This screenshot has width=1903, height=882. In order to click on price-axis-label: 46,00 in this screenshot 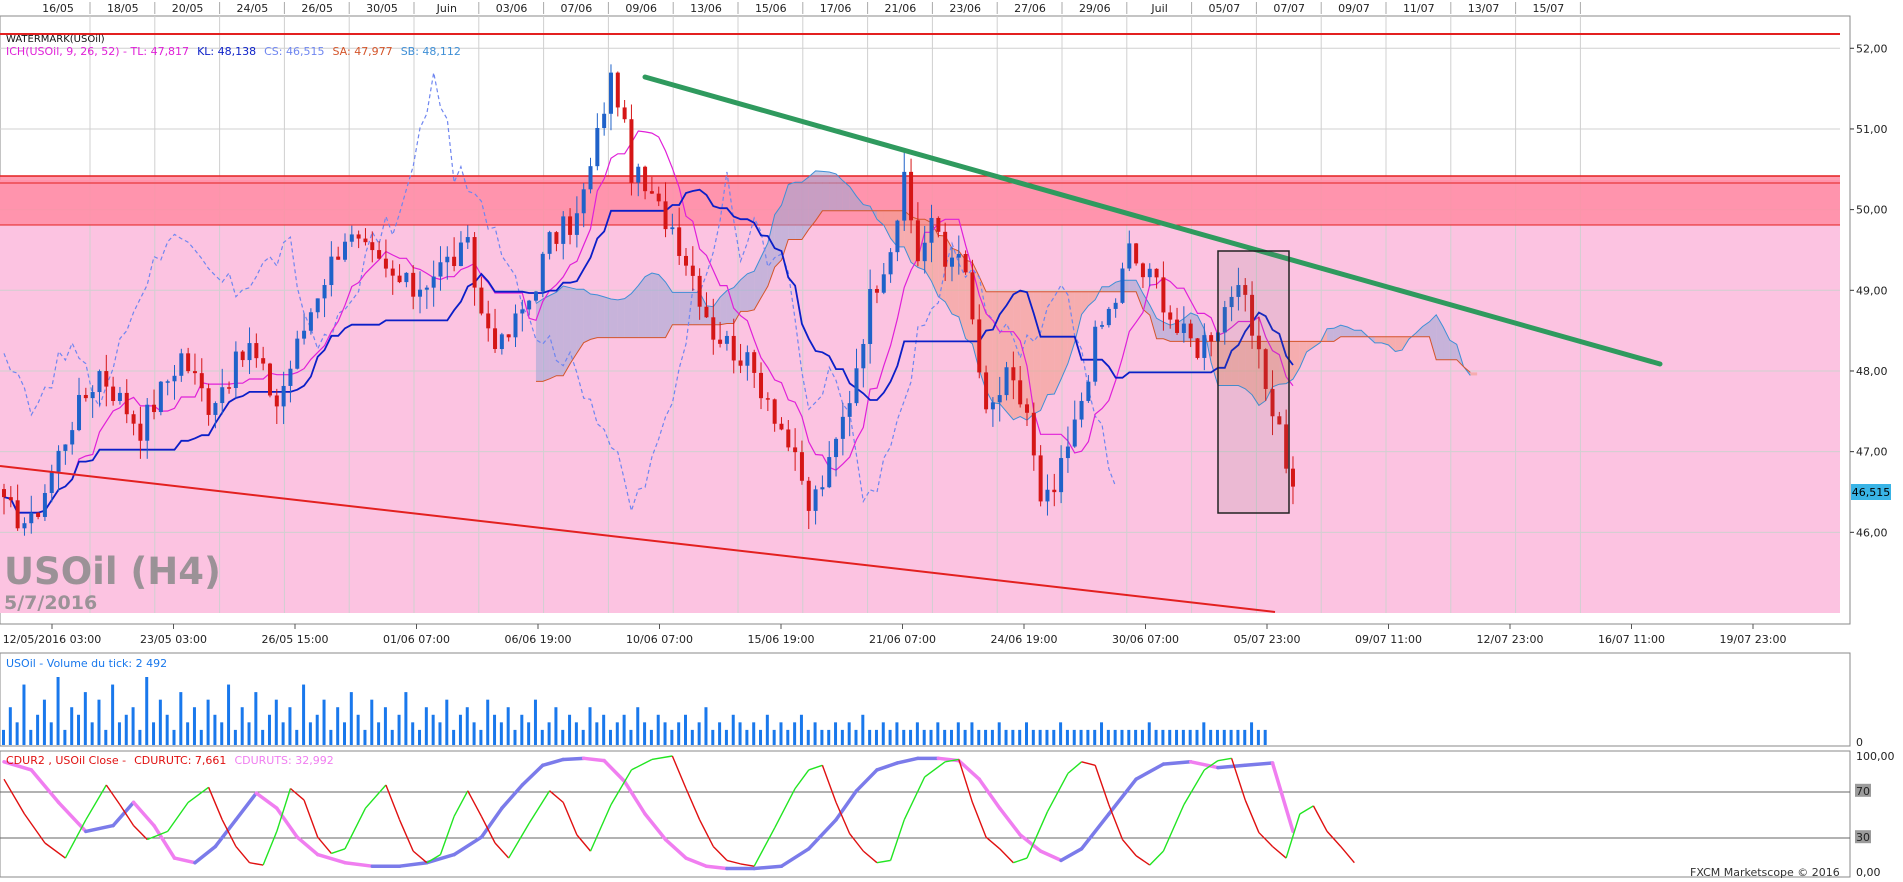, I will do `click(1872, 532)`.